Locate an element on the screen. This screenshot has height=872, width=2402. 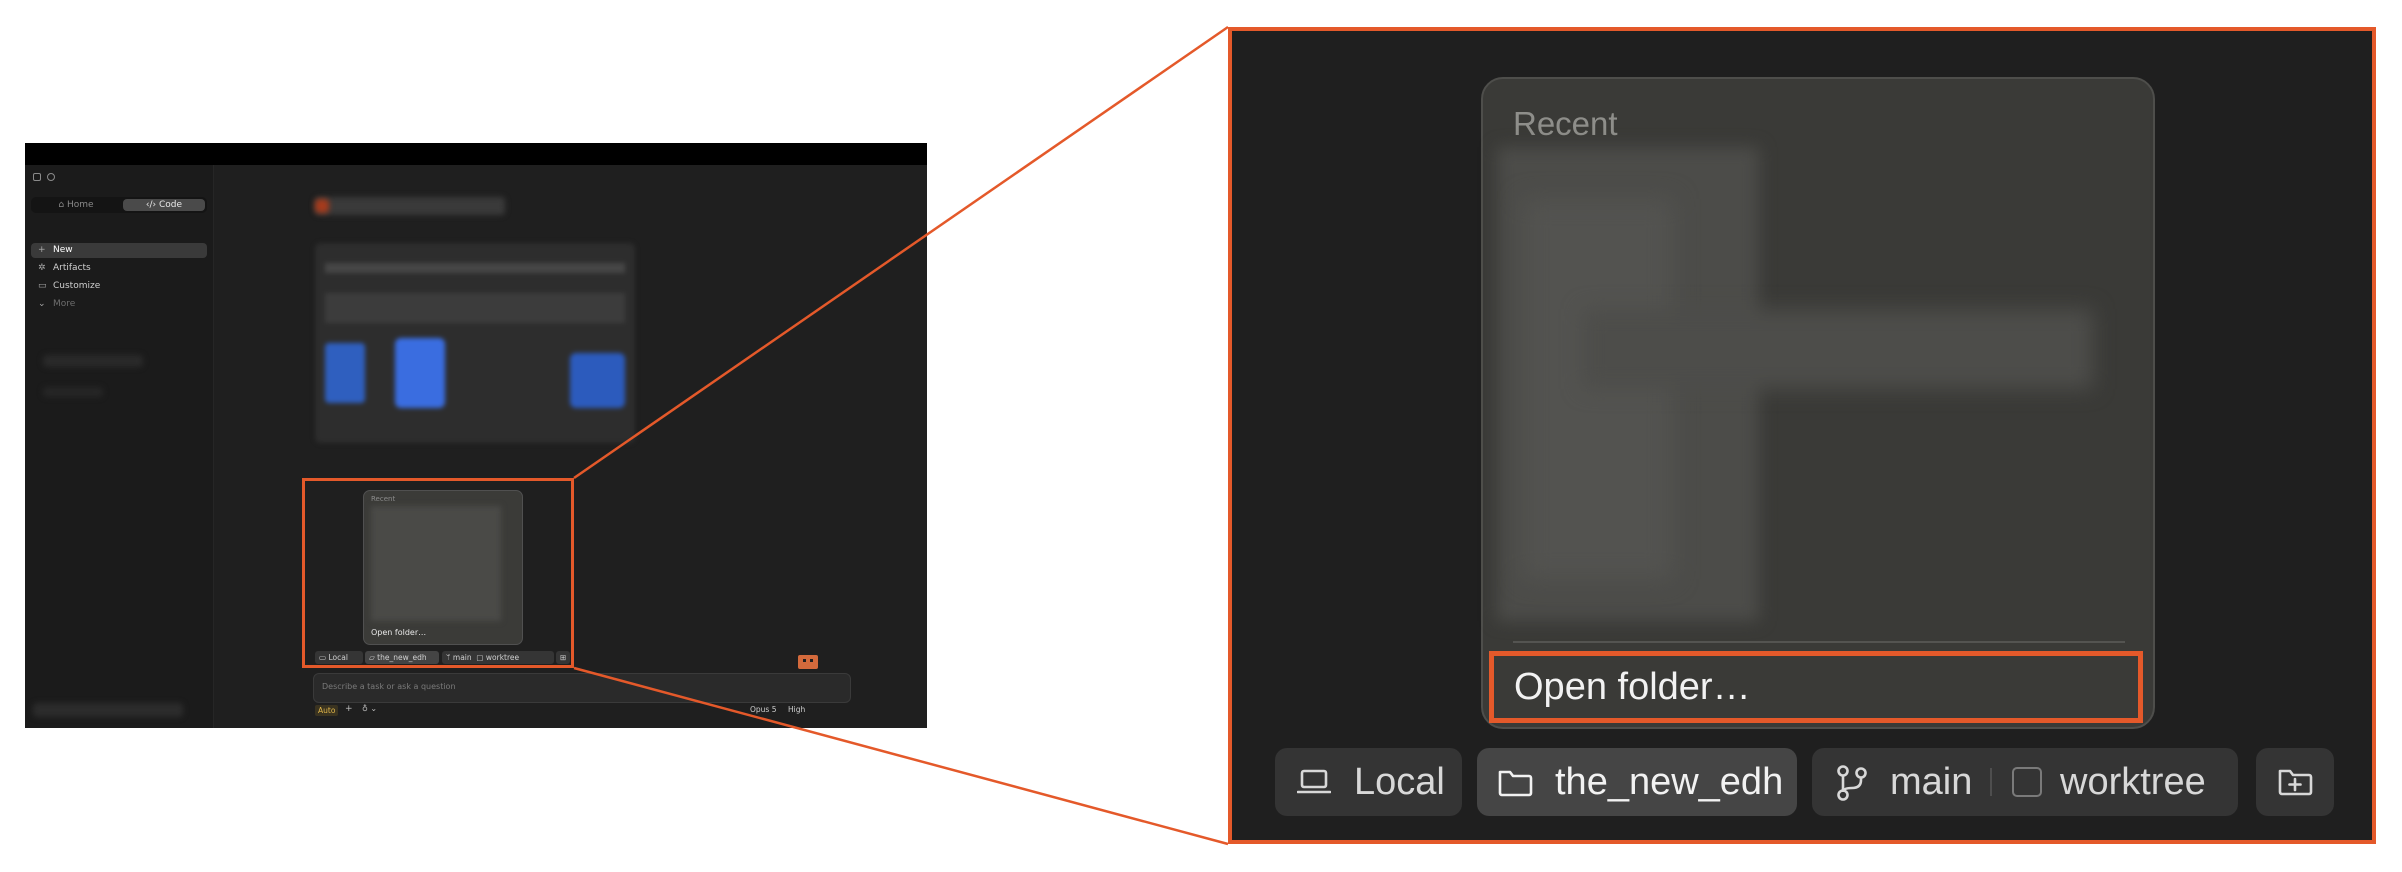
divider is located at coordinates (1819, 642).